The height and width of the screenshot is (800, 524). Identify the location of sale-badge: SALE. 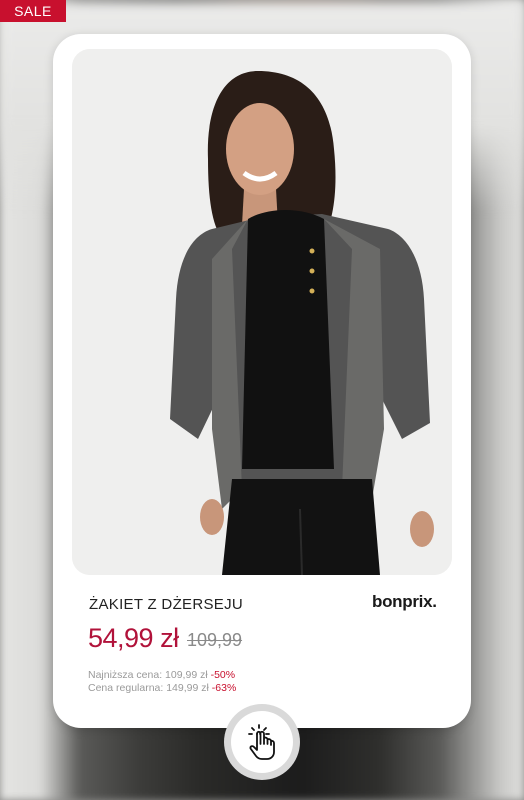
(33, 11).